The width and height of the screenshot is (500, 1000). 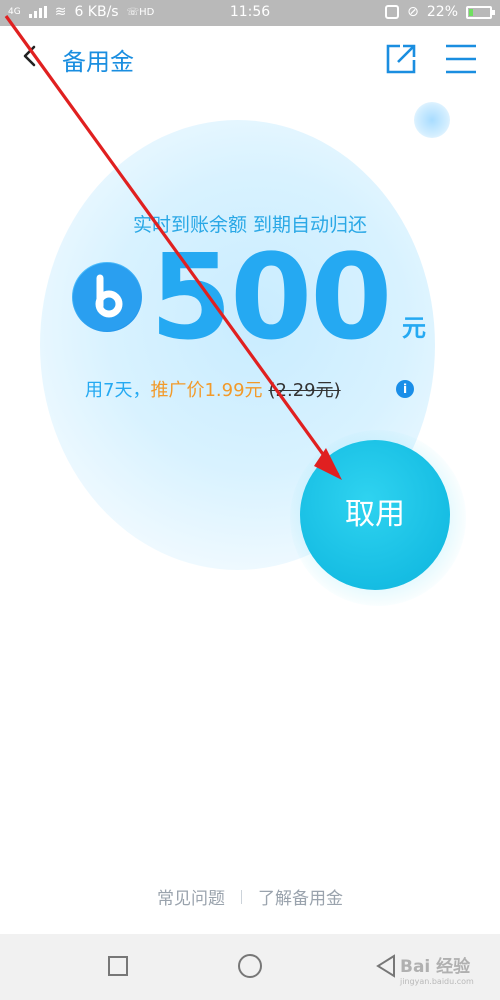 What do you see at coordinates (413, 12) in the screenshot?
I see `vibrate-off-icon: ⊘` at bounding box center [413, 12].